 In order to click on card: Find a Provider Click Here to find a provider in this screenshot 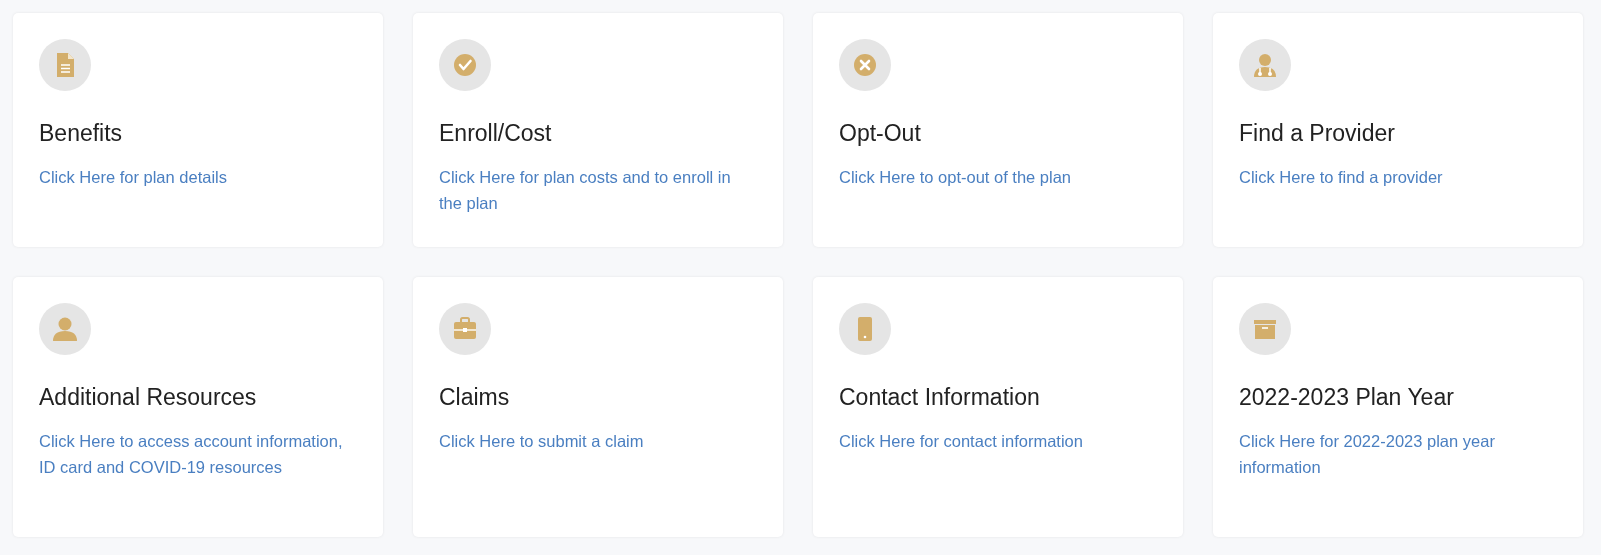, I will do `click(1398, 130)`.